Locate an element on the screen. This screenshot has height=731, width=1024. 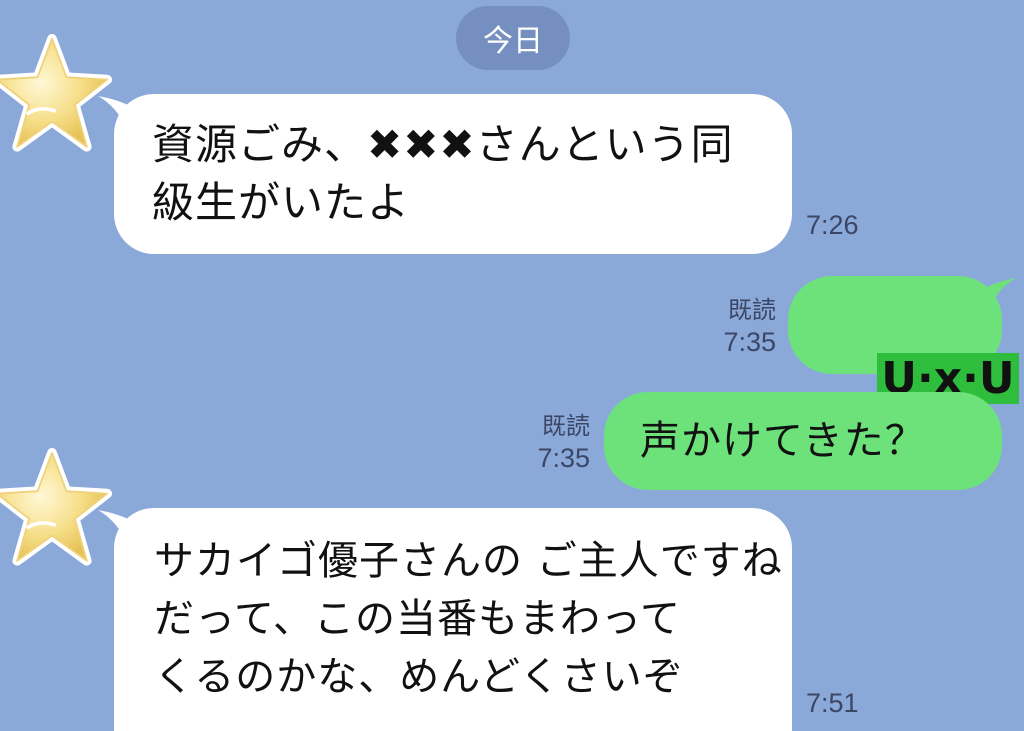
message-bubble-outgoing: 声かけてきた？ is located at coordinates (803, 441).